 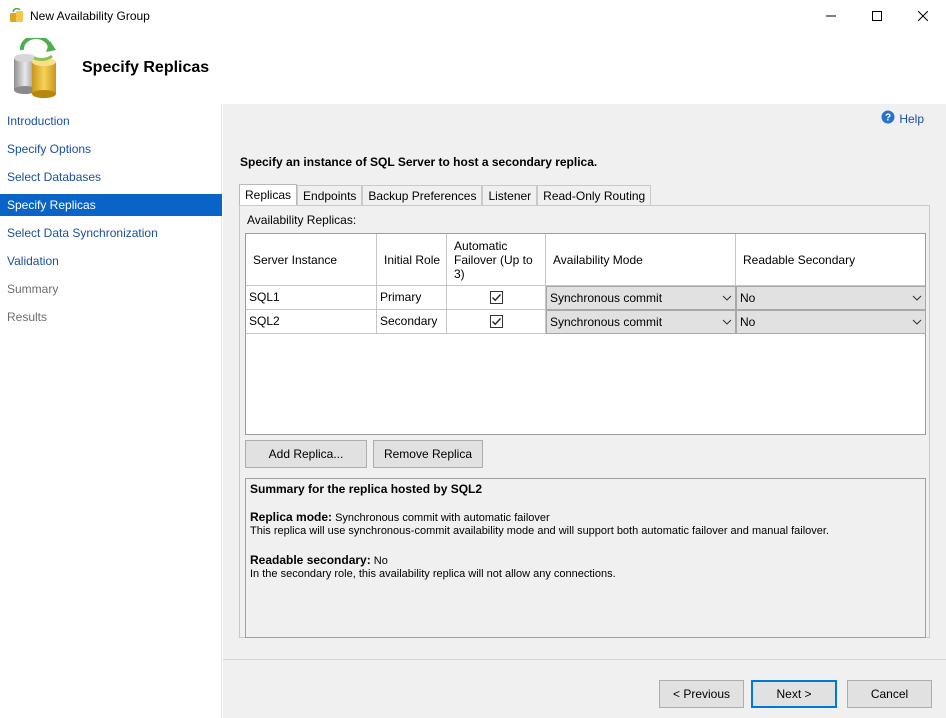 What do you see at coordinates (831, 15) in the screenshot?
I see `minimize-button` at bounding box center [831, 15].